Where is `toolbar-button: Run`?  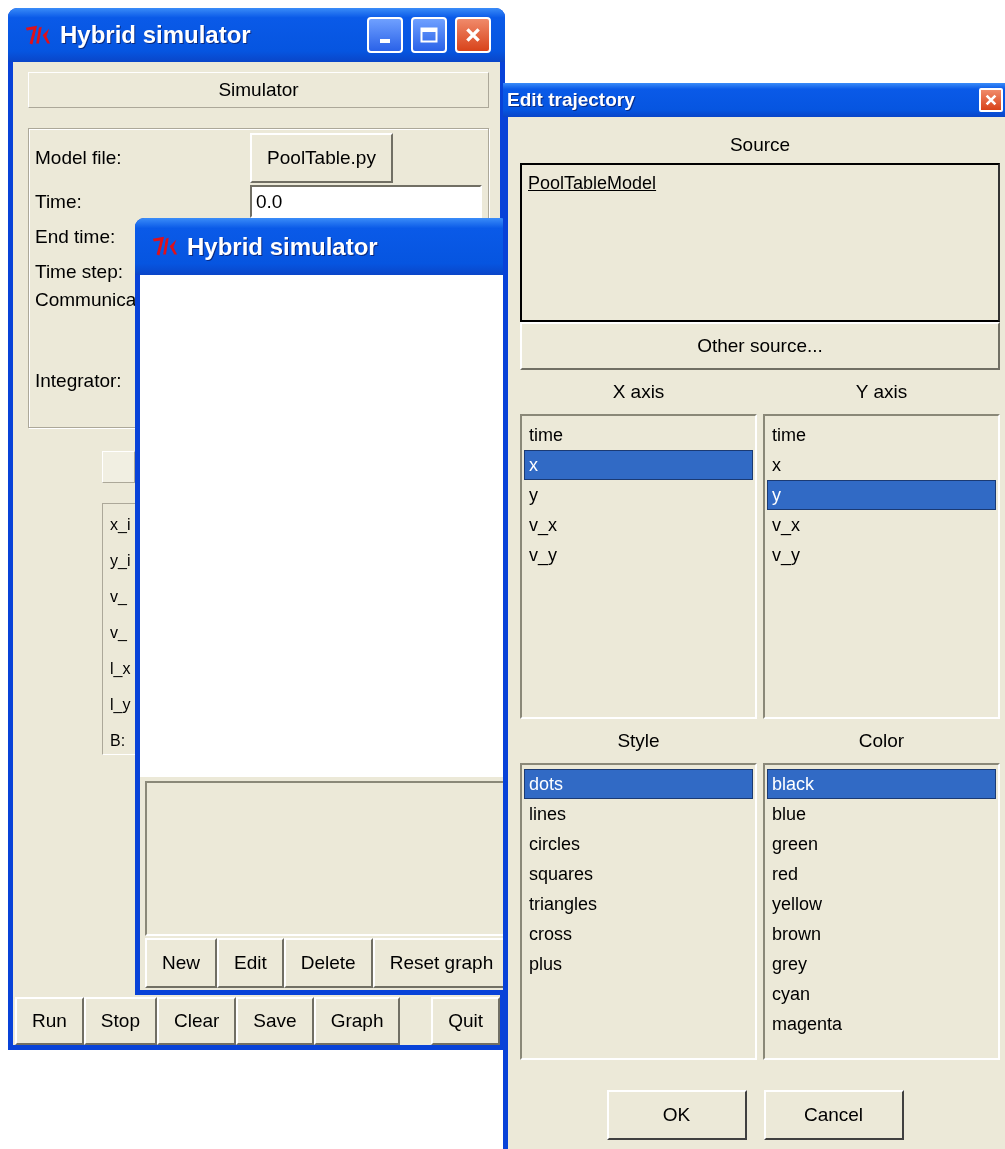
toolbar-button: Run is located at coordinates (49, 1021).